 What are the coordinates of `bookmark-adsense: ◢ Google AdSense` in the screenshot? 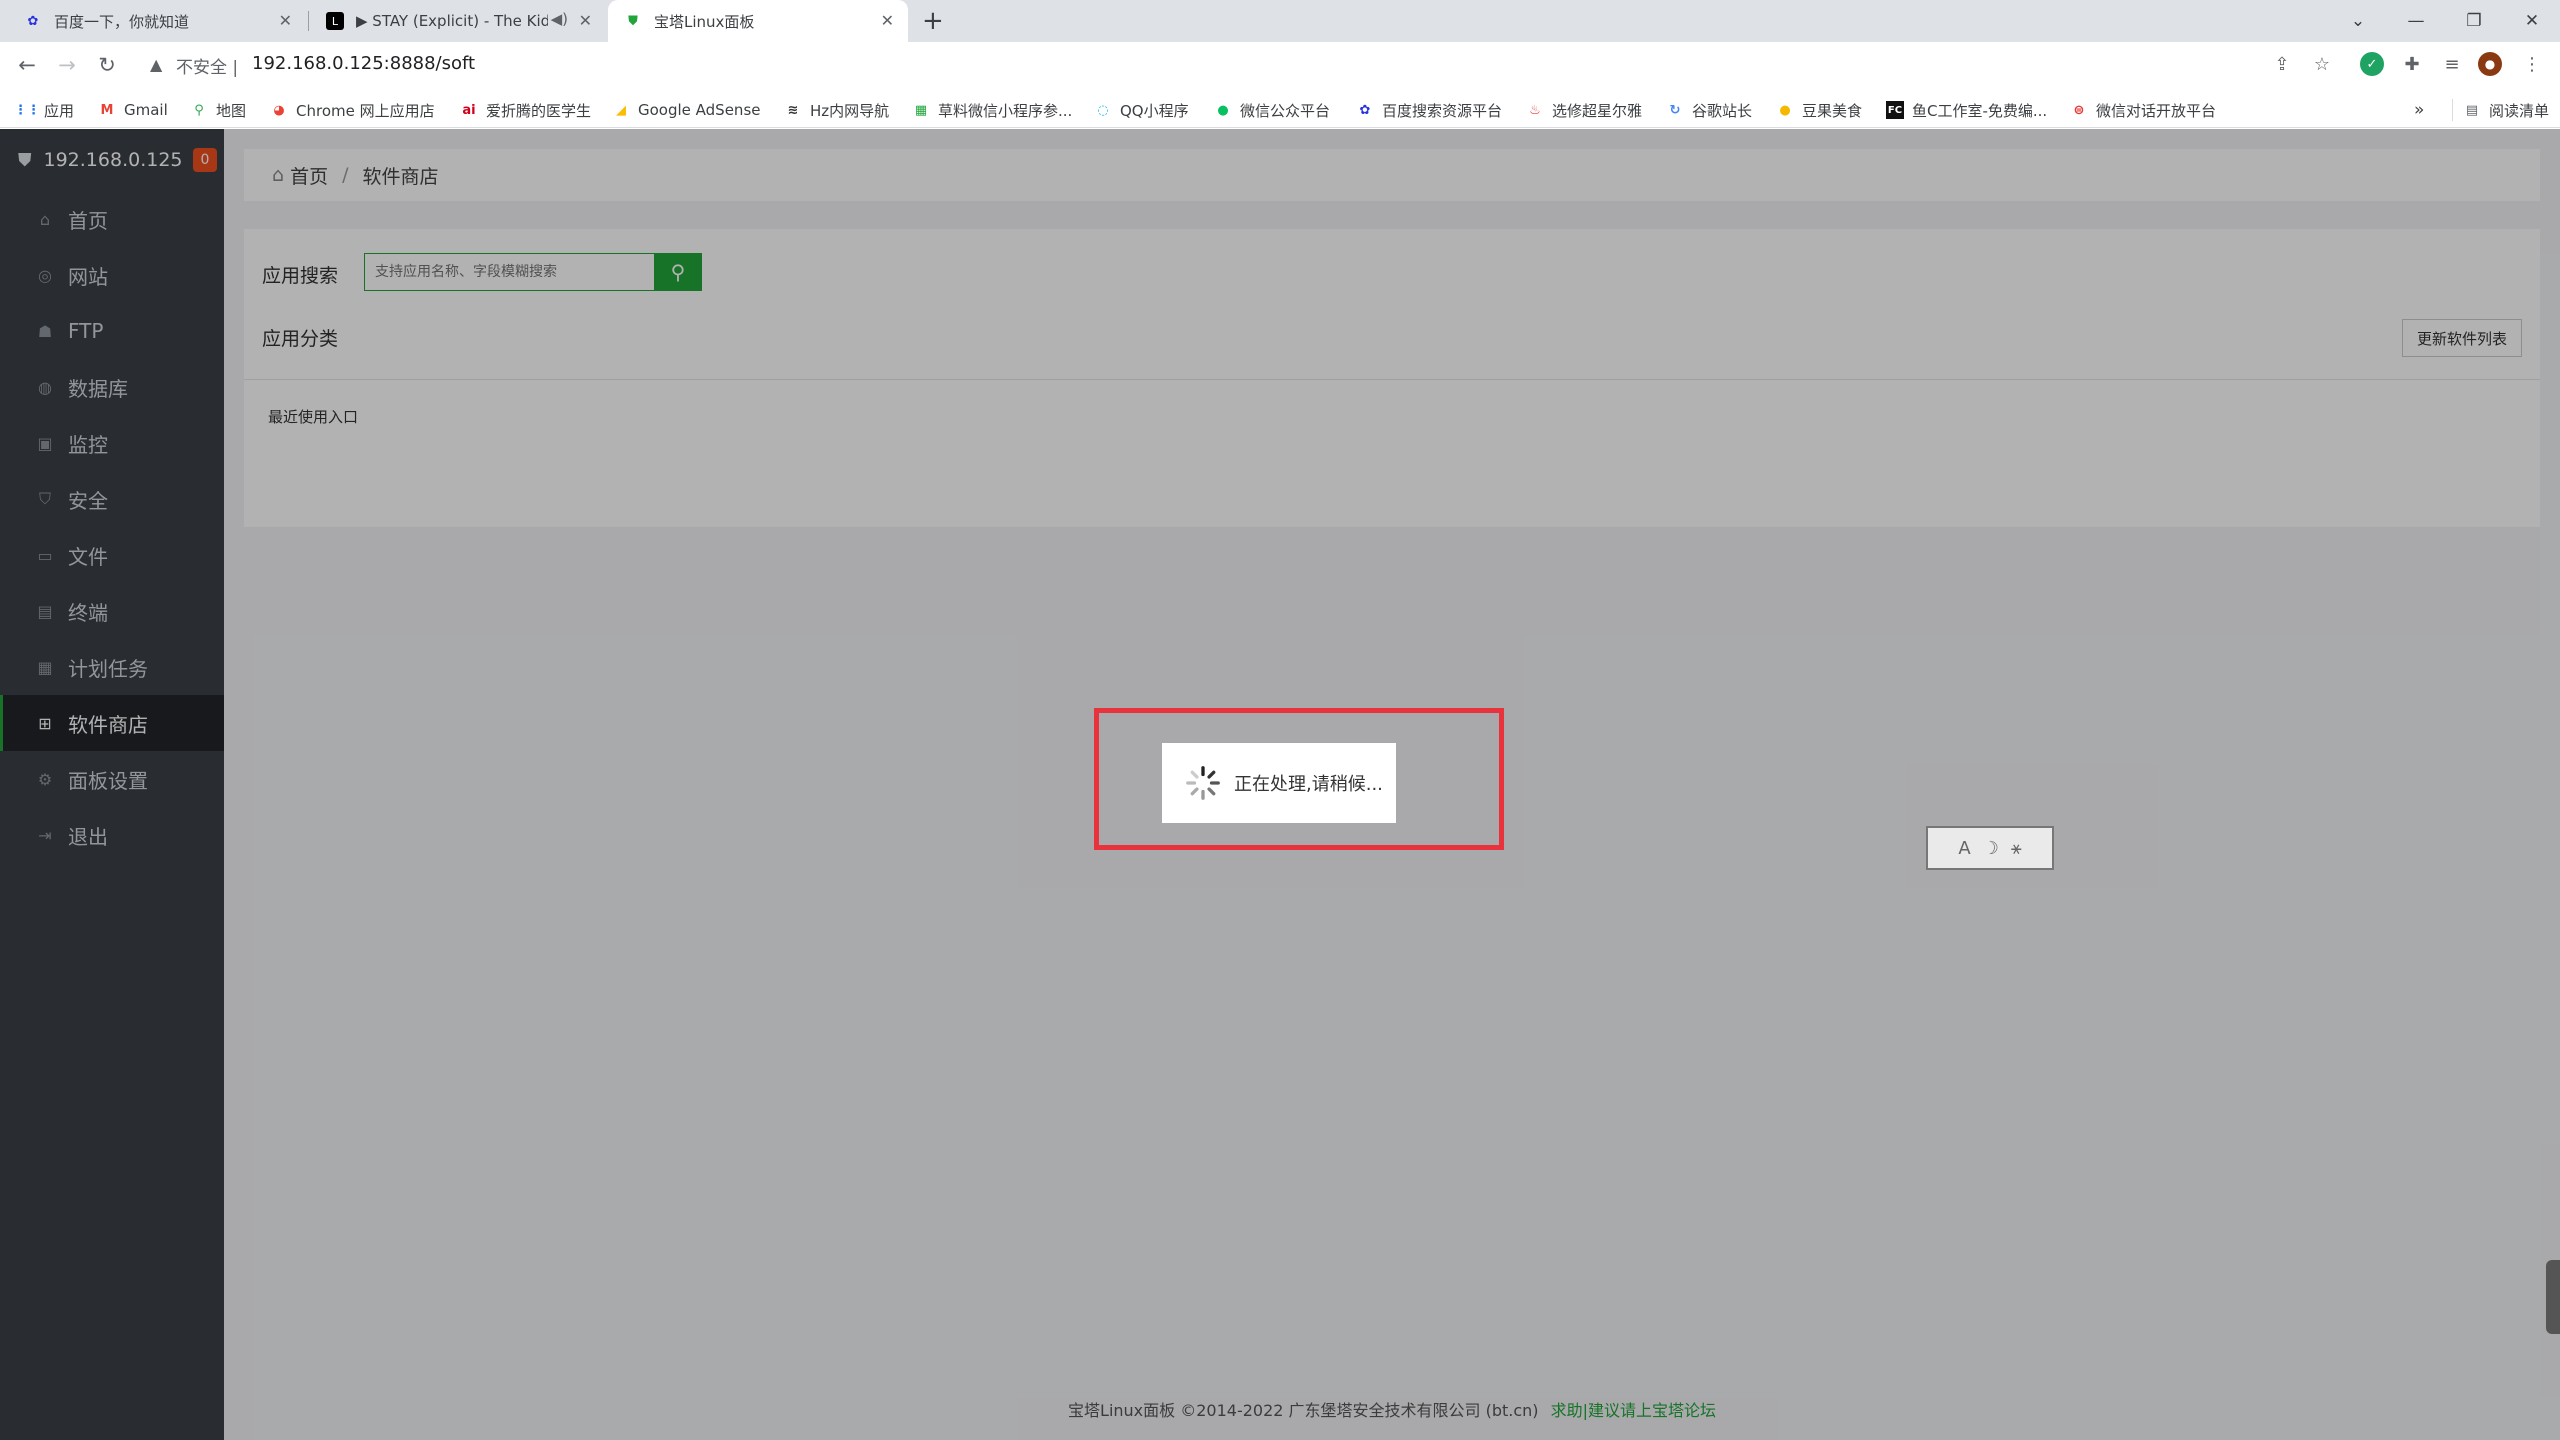 It's located at (686, 110).